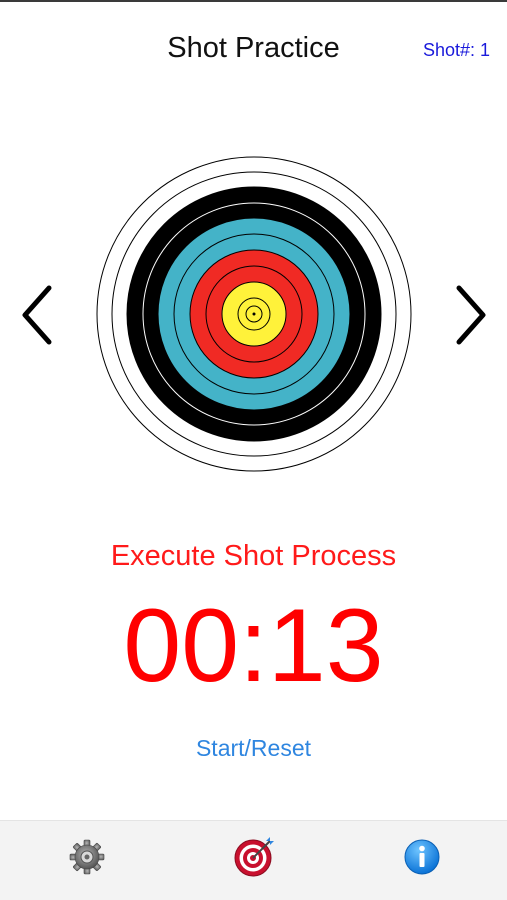  What do you see at coordinates (456, 50) in the screenshot?
I see `shot-counter: Shot#: 1` at bounding box center [456, 50].